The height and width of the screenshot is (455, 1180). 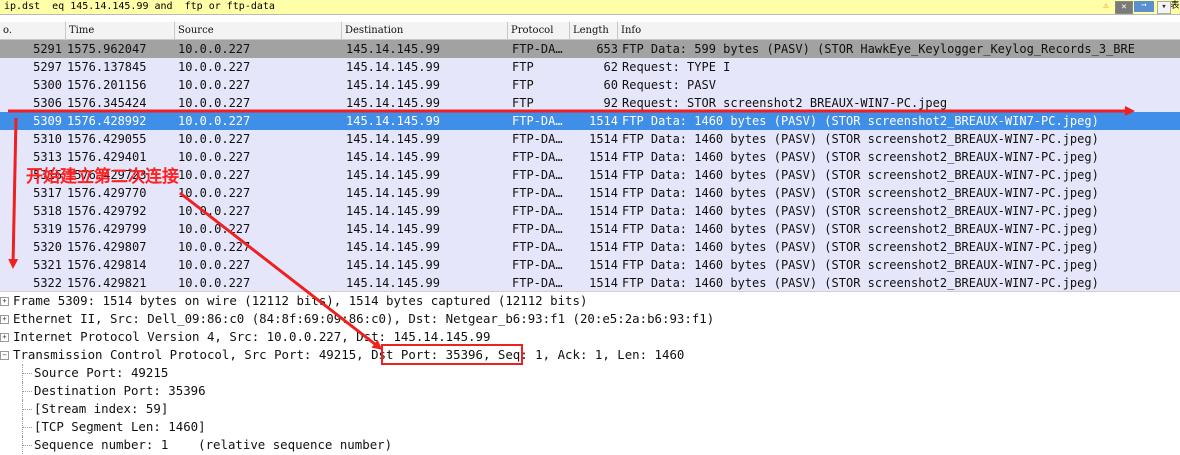 What do you see at coordinates (107, 103) in the screenshot?
I see `packet-cell-time: 1576.345424` at bounding box center [107, 103].